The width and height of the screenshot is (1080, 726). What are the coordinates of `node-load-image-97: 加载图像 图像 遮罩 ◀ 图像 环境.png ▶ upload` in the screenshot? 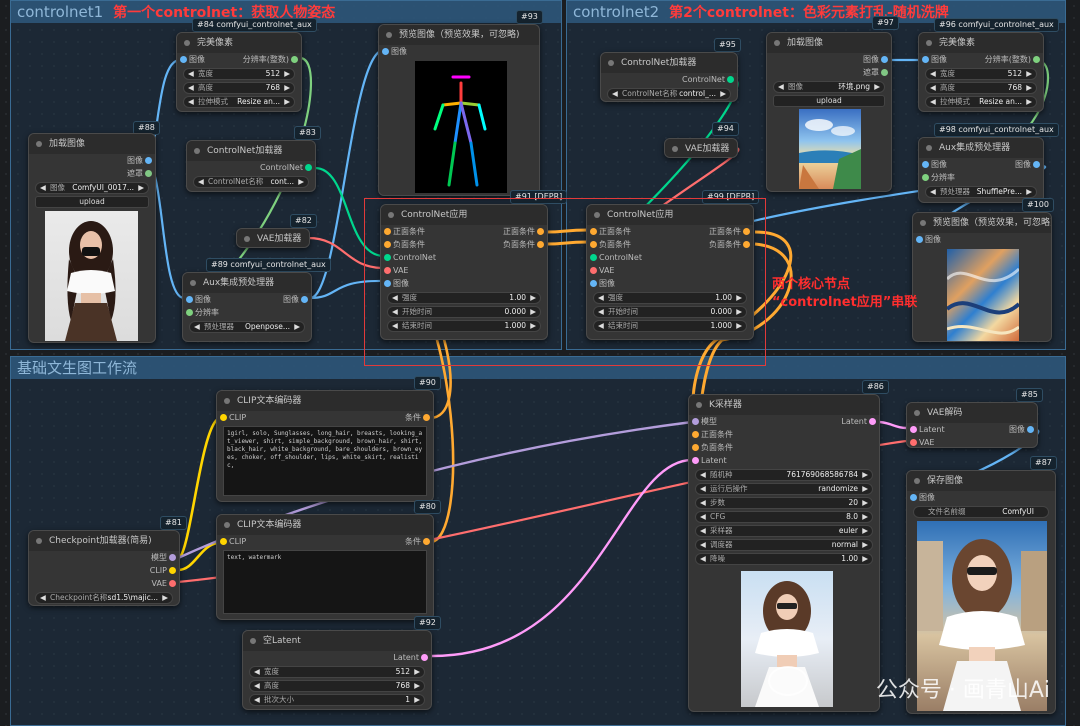 It's located at (829, 112).